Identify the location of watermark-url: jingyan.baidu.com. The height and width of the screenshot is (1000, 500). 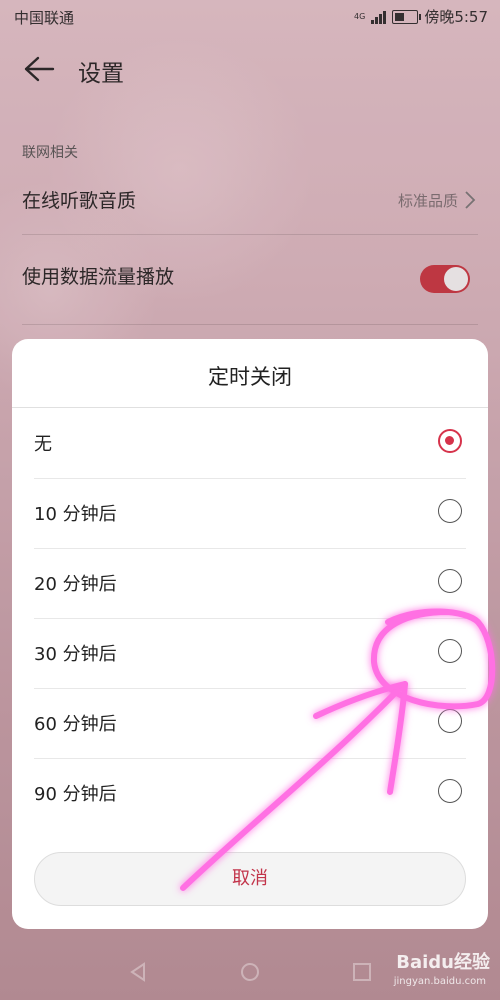
(439, 981).